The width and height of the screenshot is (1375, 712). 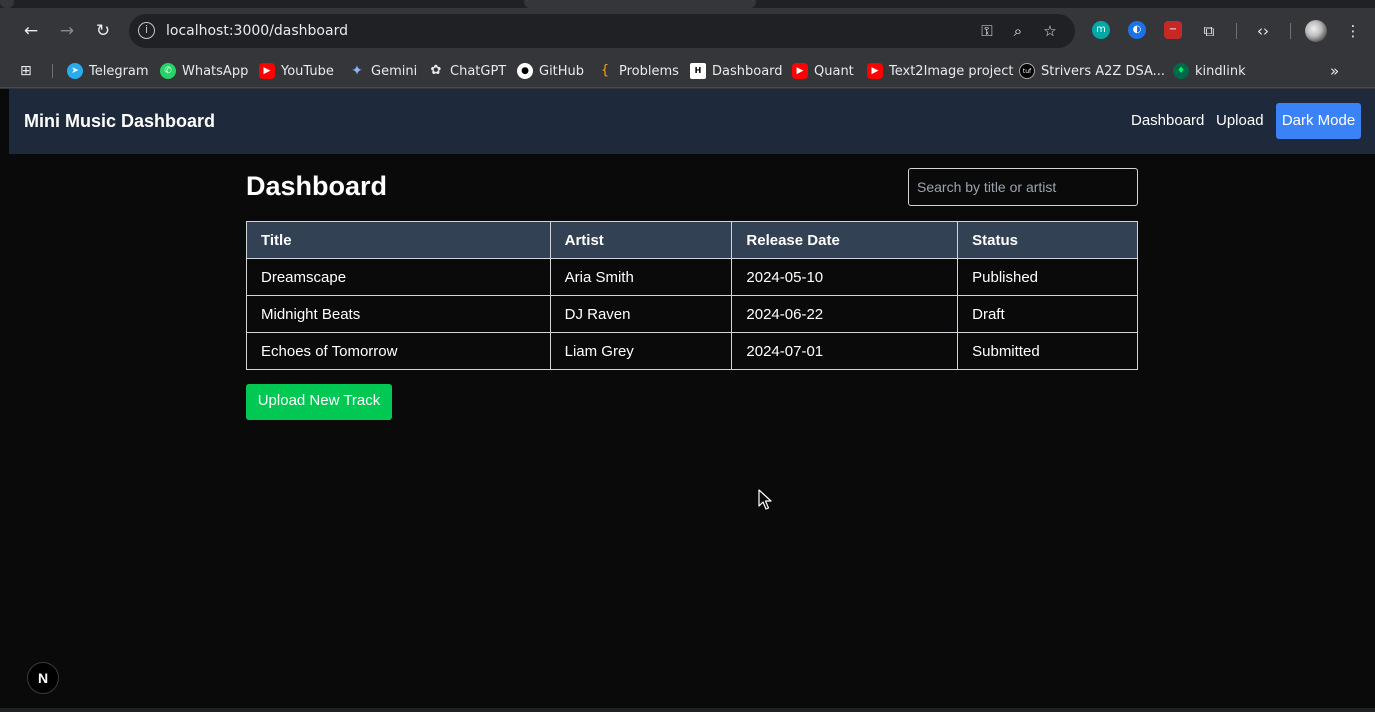 What do you see at coordinates (317, 186) in the screenshot?
I see `page-title: Dashboard` at bounding box center [317, 186].